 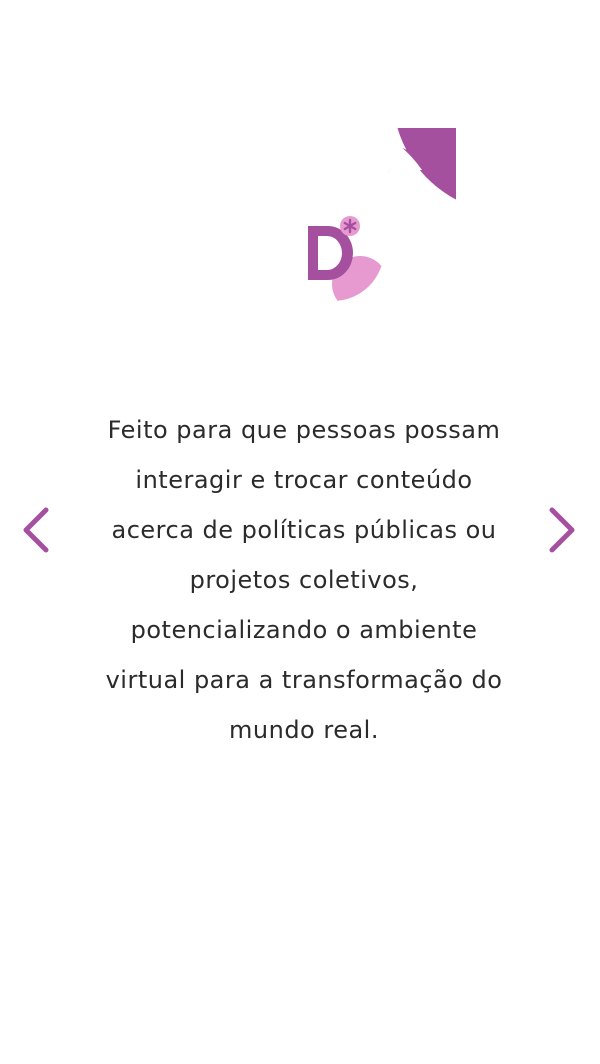 I want to click on chevron-left-icon, so click(x=36, y=530).